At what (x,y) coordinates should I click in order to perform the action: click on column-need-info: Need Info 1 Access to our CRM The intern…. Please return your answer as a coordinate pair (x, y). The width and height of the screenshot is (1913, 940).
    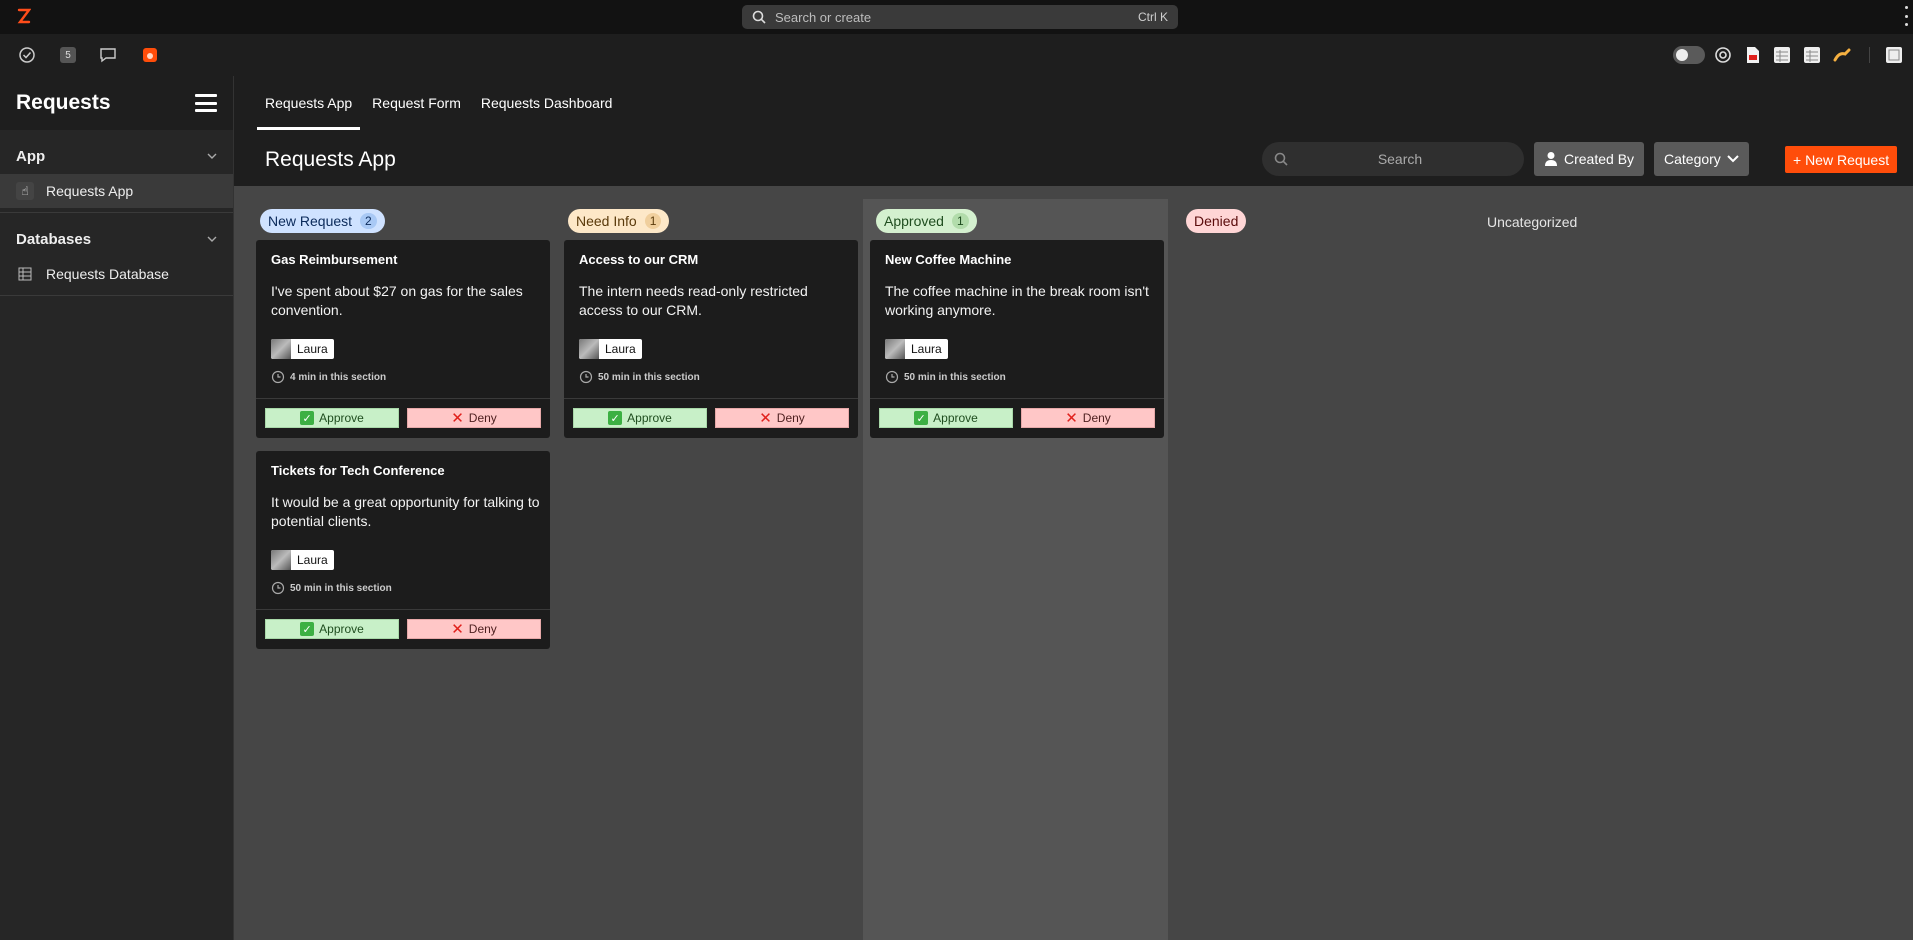
    Looking at the image, I should click on (714, 569).